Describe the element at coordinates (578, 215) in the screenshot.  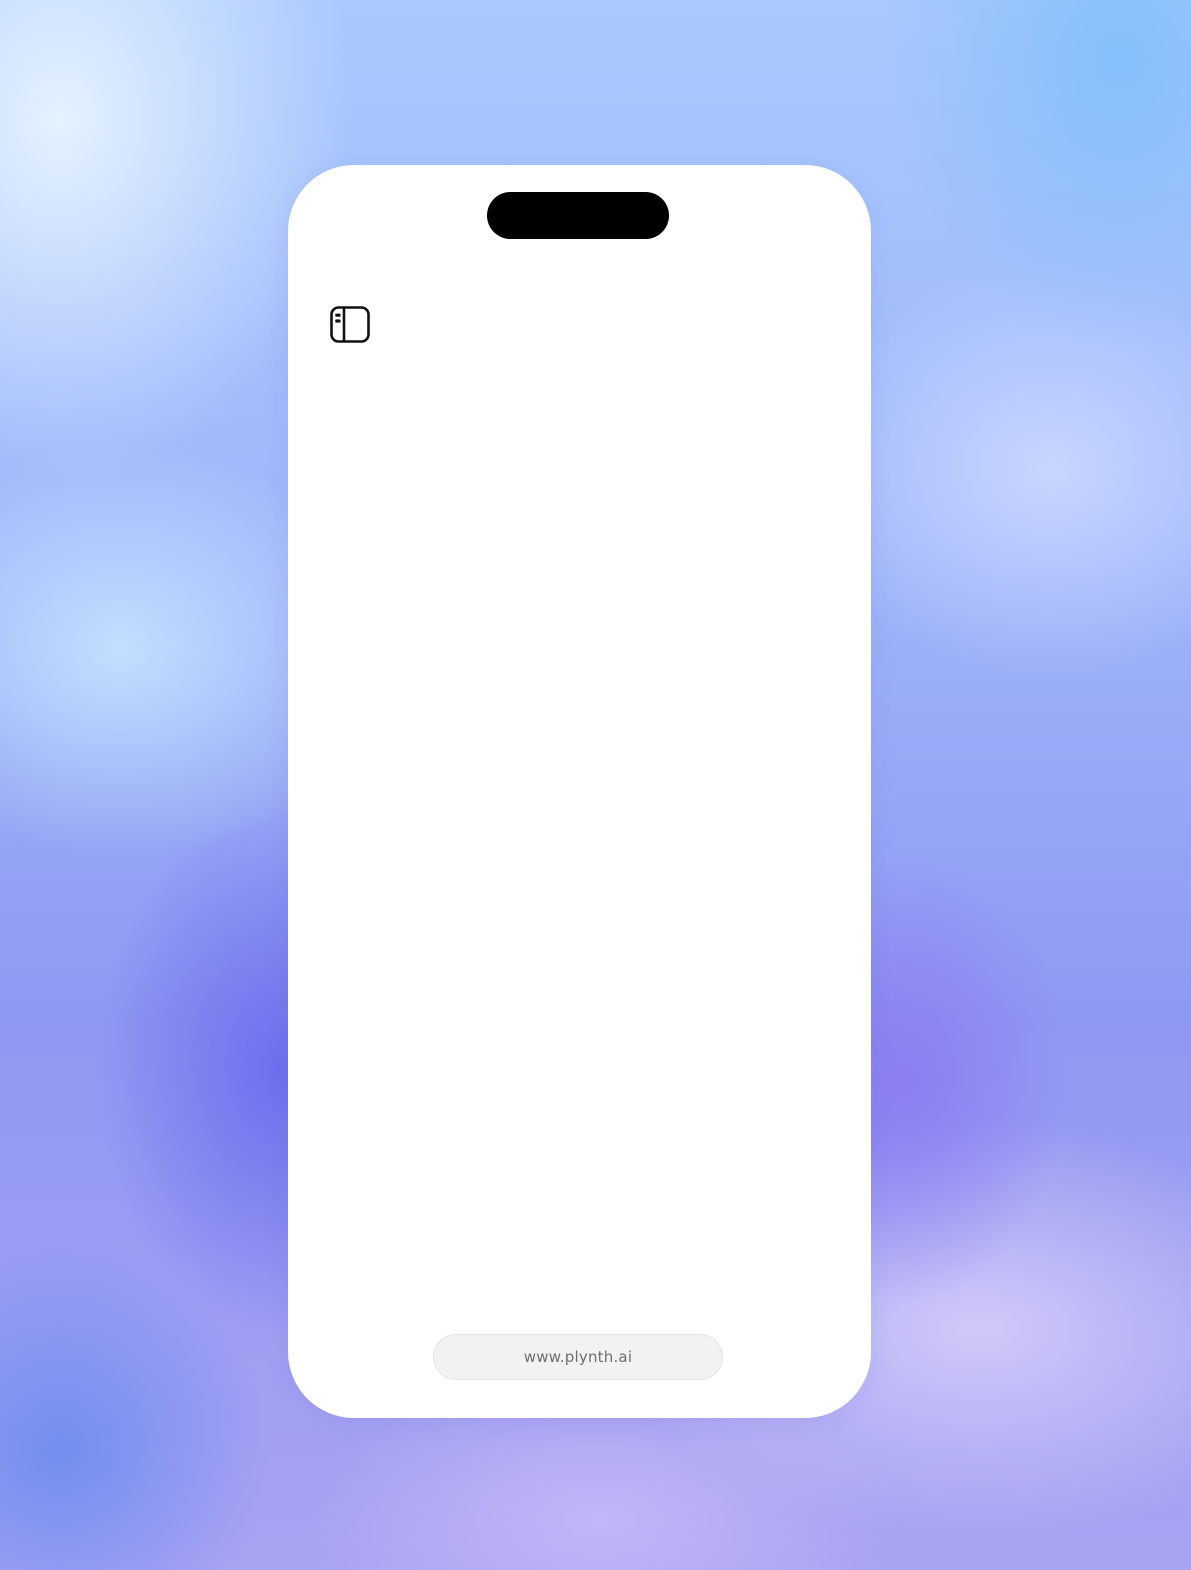
I see `dynamic-island` at that location.